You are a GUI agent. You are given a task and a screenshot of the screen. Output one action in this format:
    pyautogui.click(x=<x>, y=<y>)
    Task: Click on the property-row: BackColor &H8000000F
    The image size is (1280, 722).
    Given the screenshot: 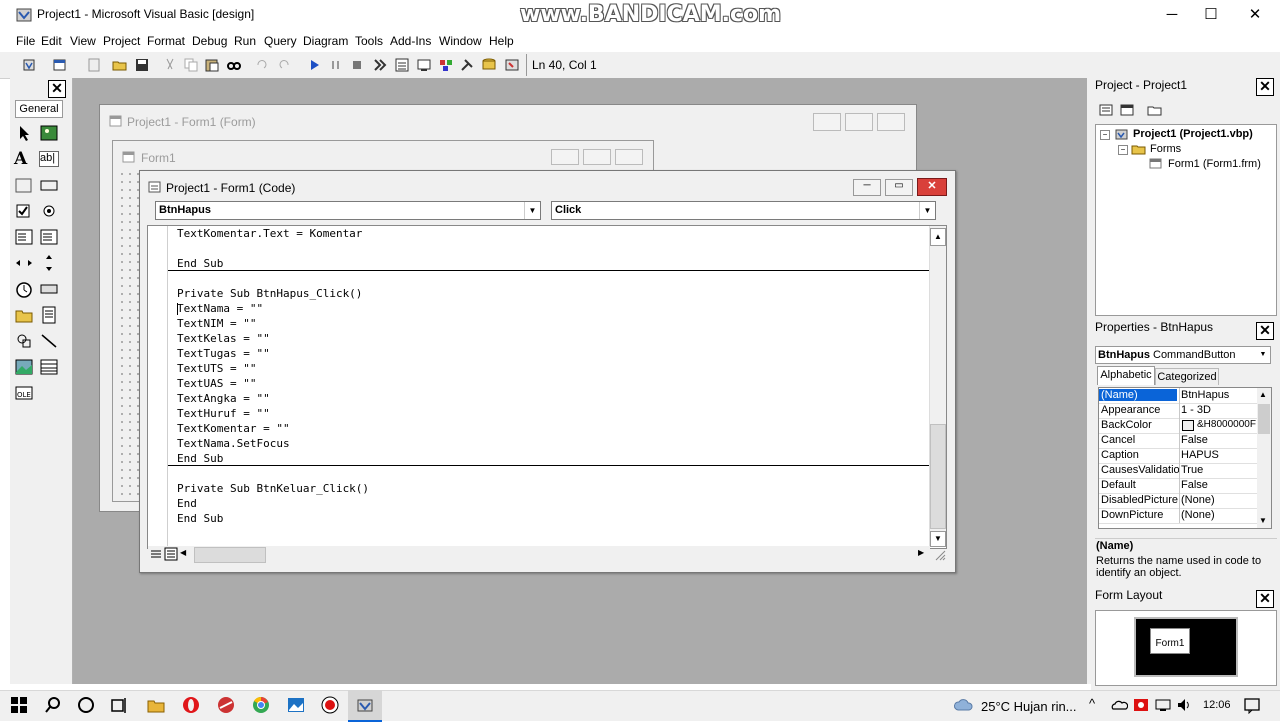 What is the action you would take?
    pyautogui.click(x=1178, y=426)
    